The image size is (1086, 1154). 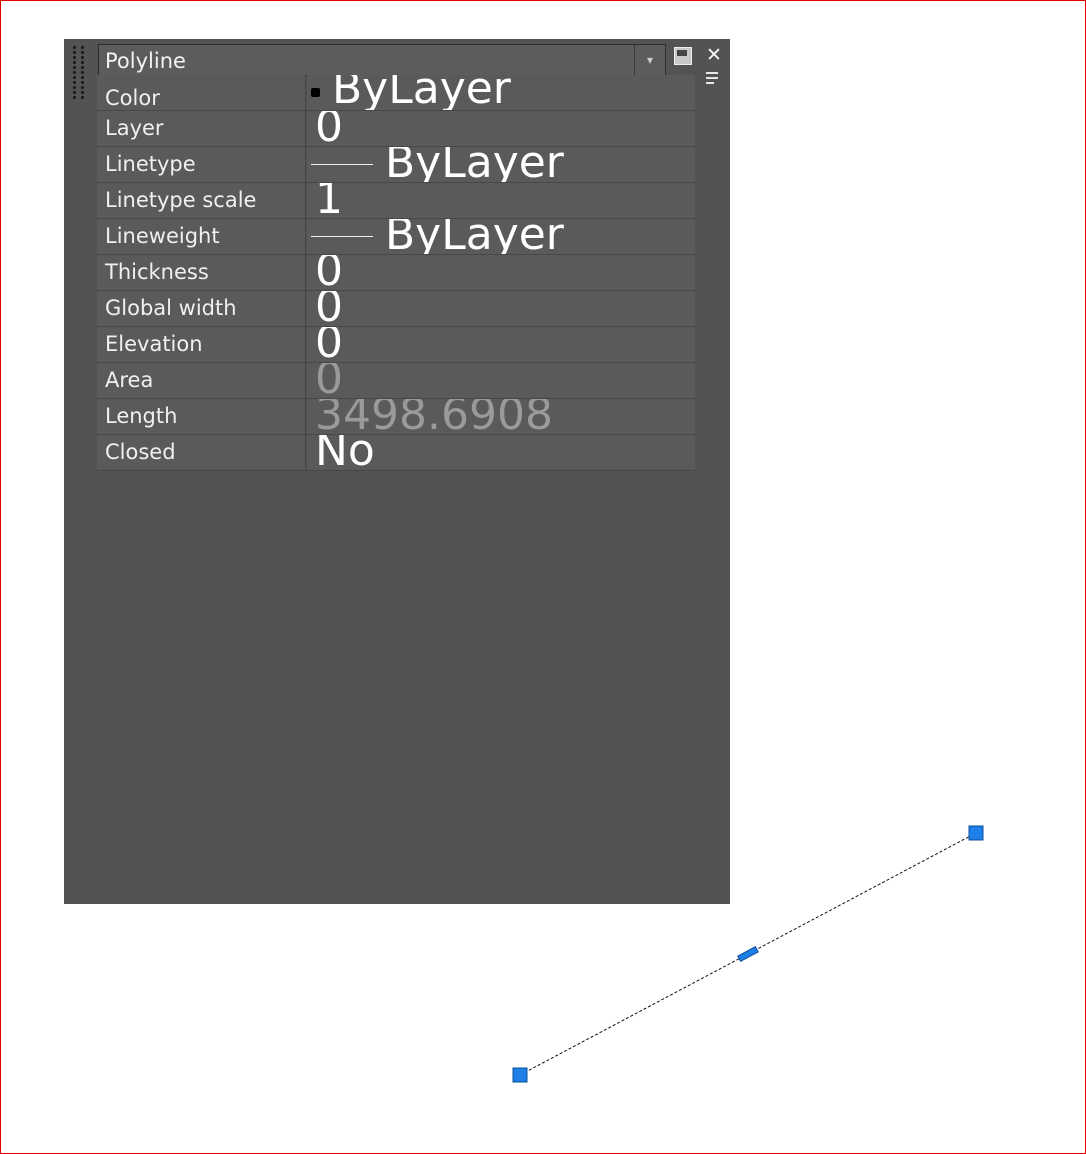 What do you see at coordinates (520, 1075) in the screenshot?
I see `start-grip` at bounding box center [520, 1075].